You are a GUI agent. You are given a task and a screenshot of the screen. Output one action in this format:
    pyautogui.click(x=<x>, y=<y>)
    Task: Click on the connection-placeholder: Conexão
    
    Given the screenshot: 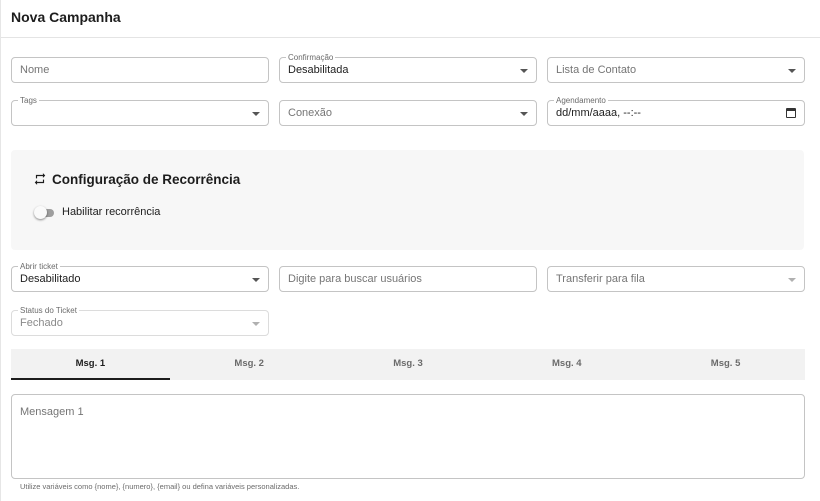 What is the action you would take?
    pyautogui.click(x=310, y=113)
    